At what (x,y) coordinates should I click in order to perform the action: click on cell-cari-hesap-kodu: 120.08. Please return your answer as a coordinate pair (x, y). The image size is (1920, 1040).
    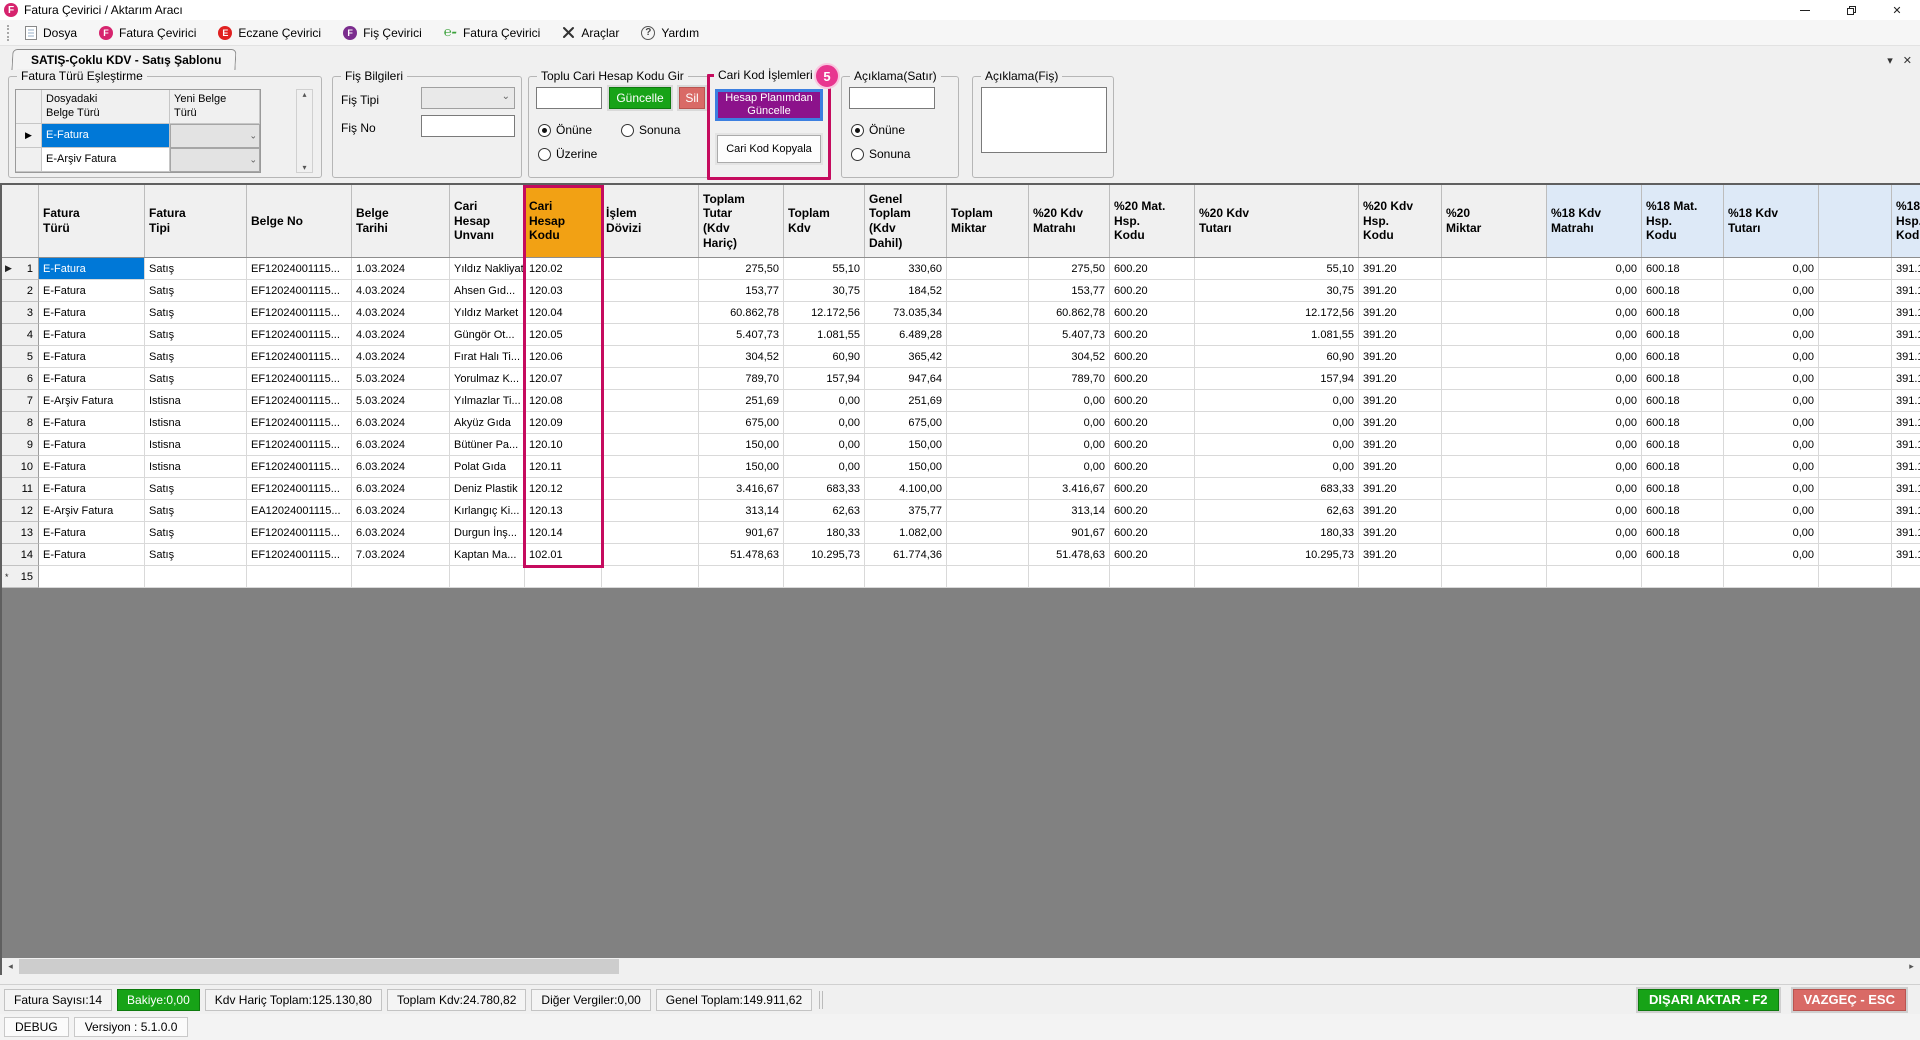
    Looking at the image, I should click on (563, 401).